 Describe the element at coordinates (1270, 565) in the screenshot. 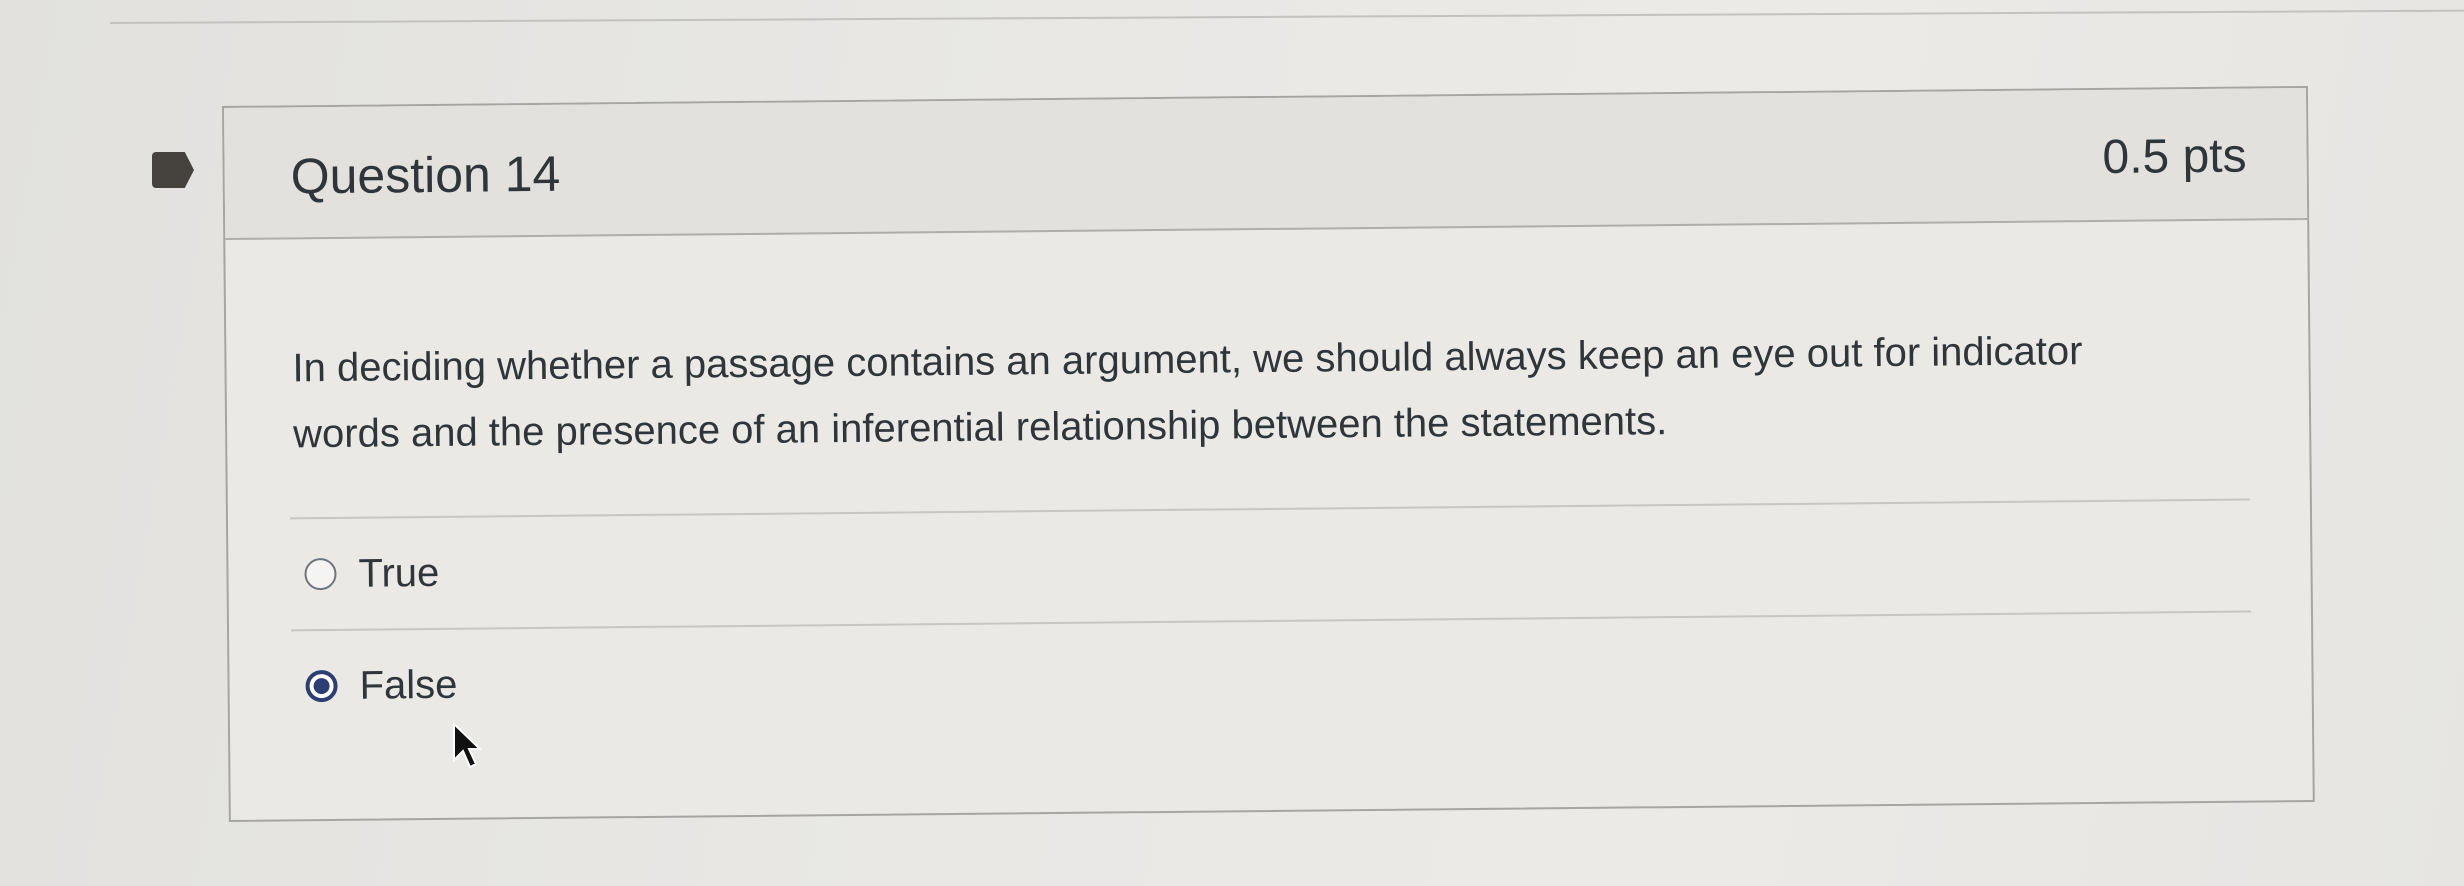

I see `answer-option-true: True` at that location.